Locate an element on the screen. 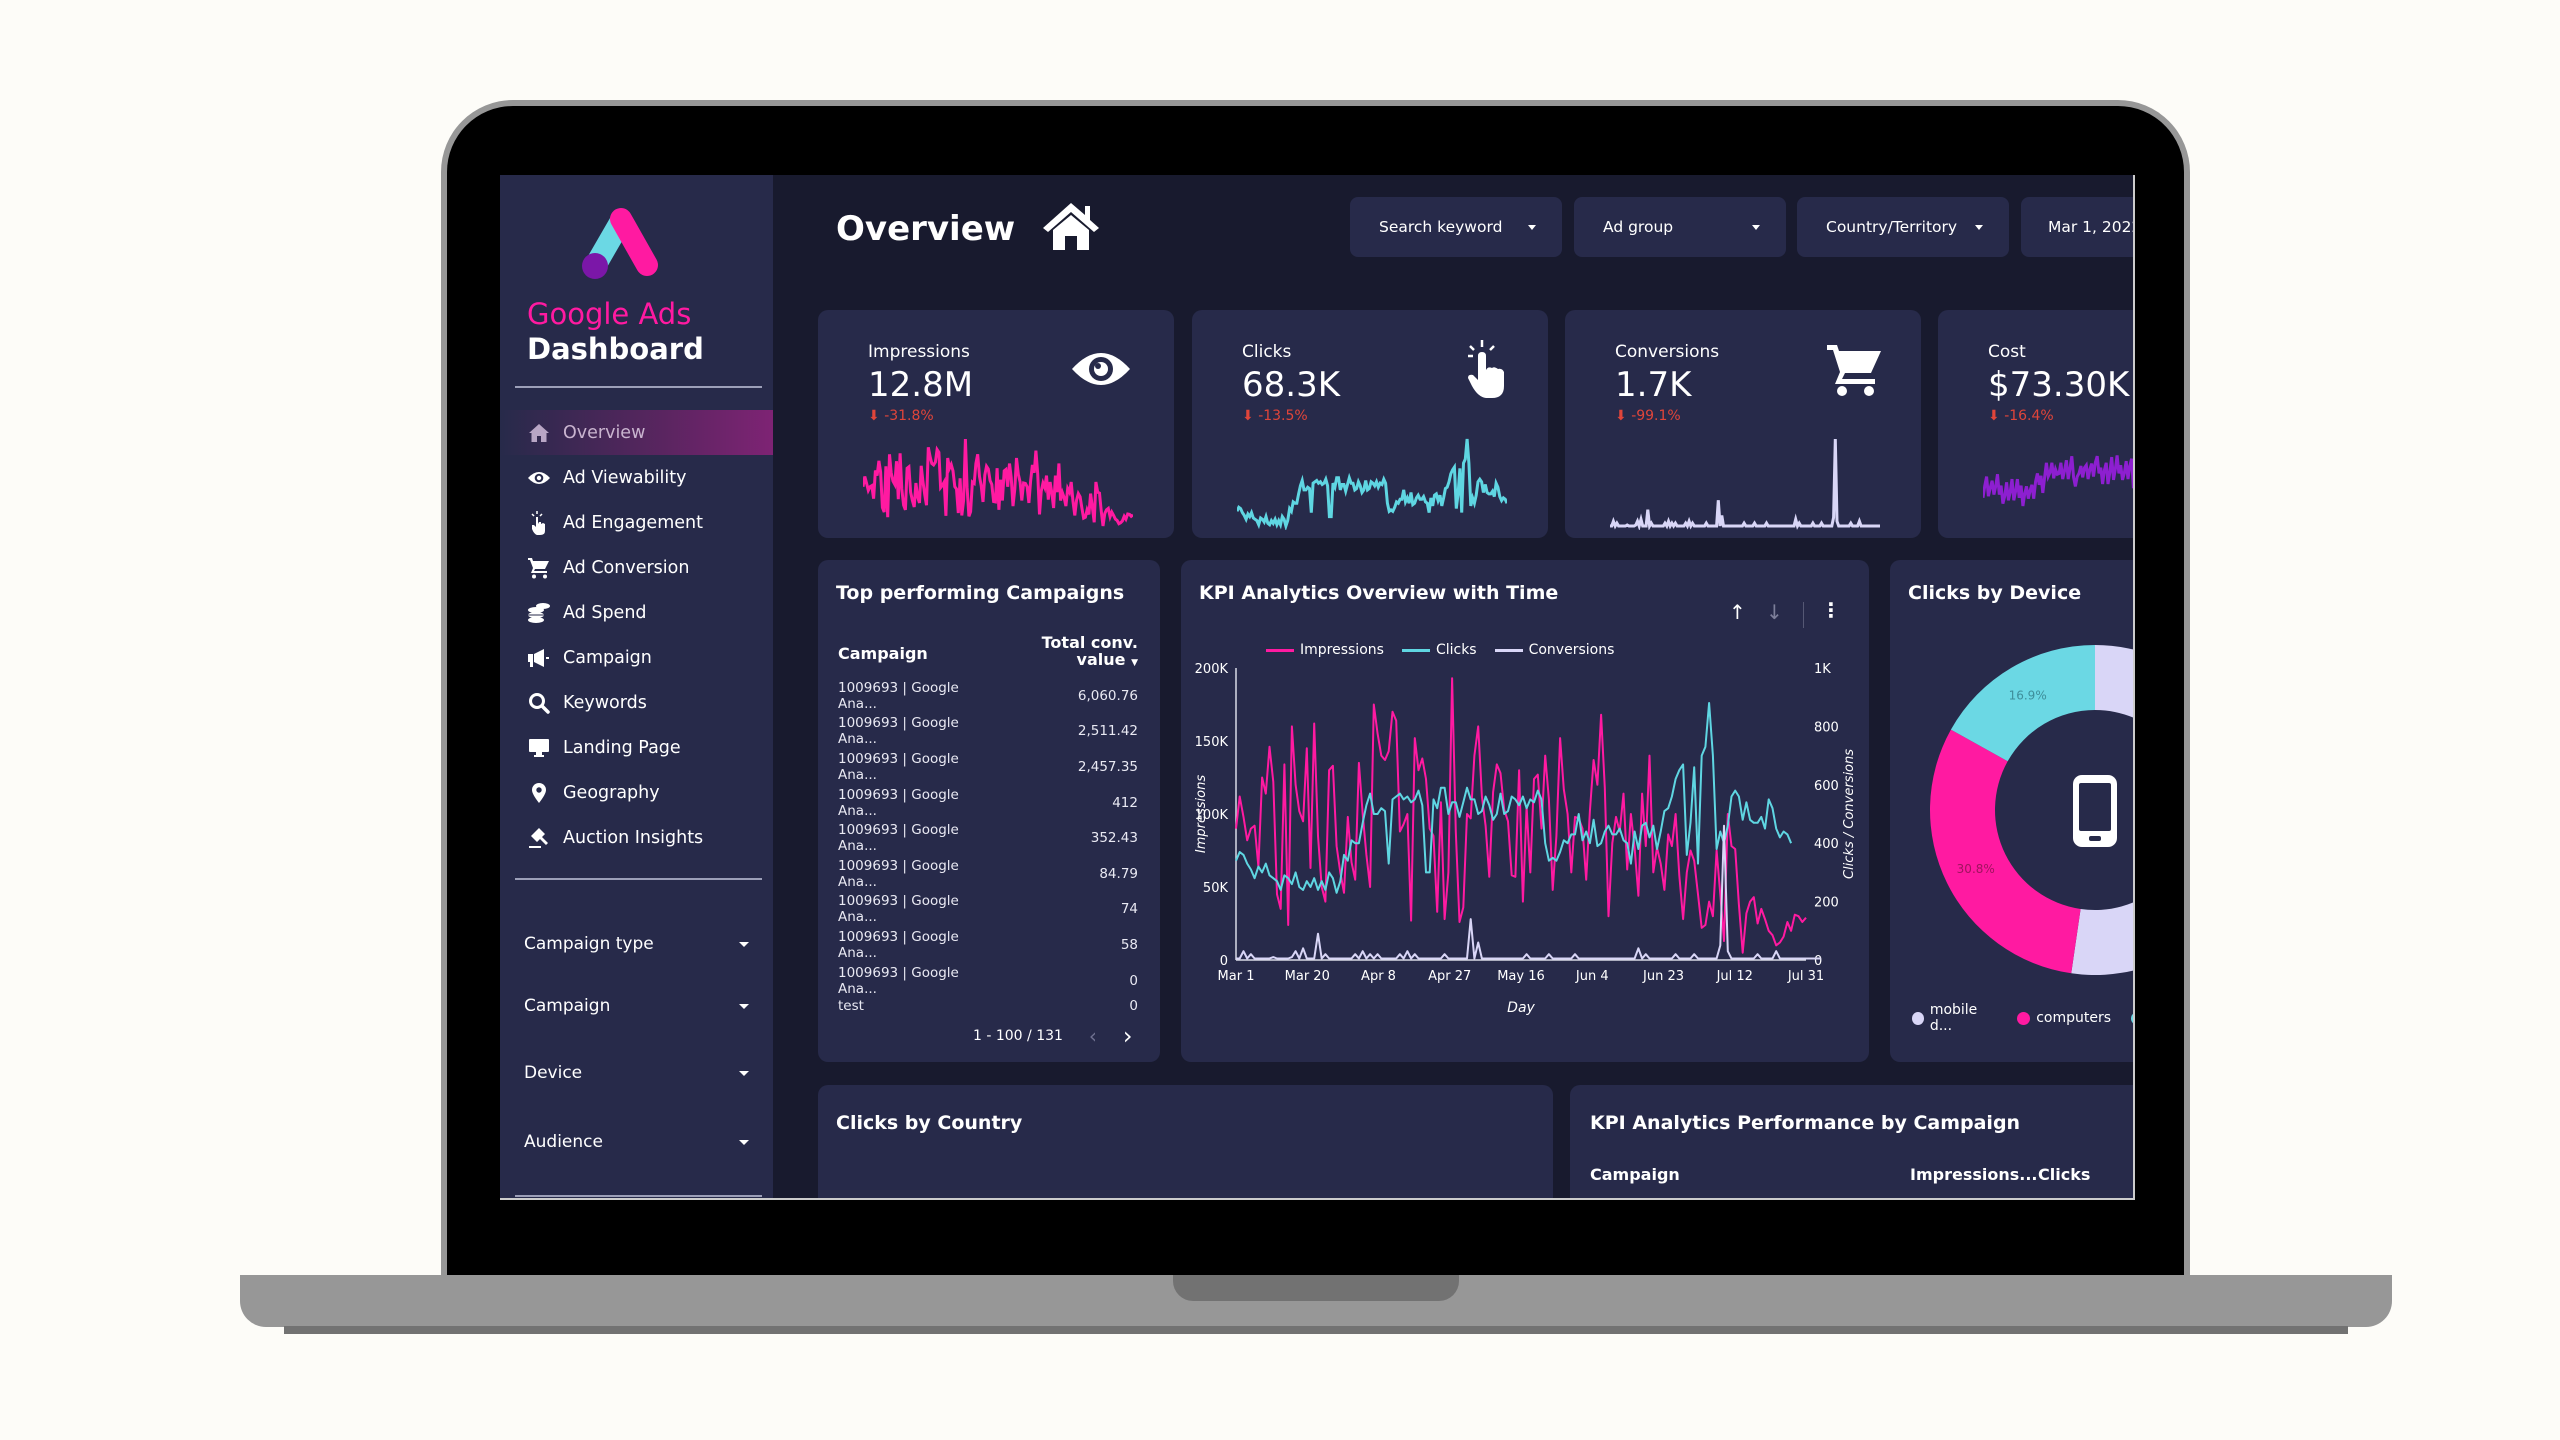 The image size is (2560, 1440). x-tick-label: Jun 23 is located at coordinates (1663, 976).